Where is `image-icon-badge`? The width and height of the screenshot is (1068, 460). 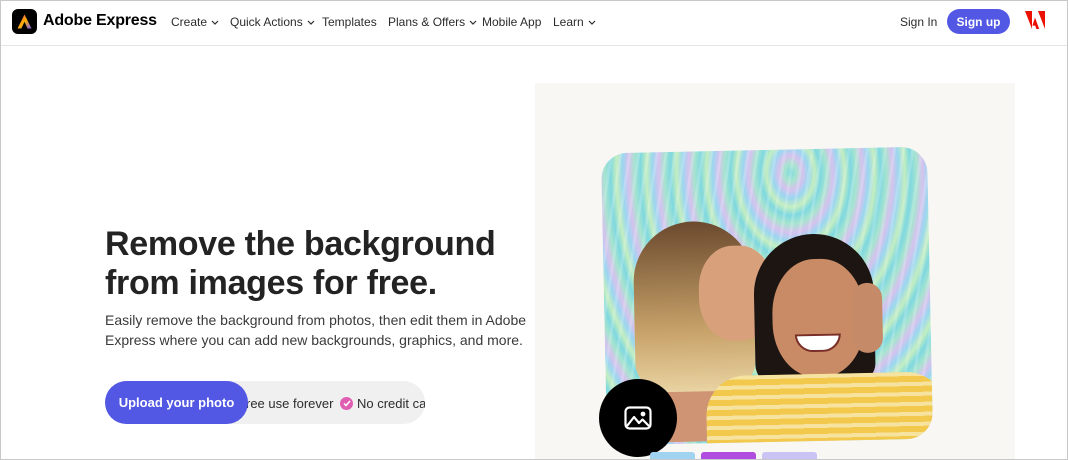
image-icon-badge is located at coordinates (638, 418).